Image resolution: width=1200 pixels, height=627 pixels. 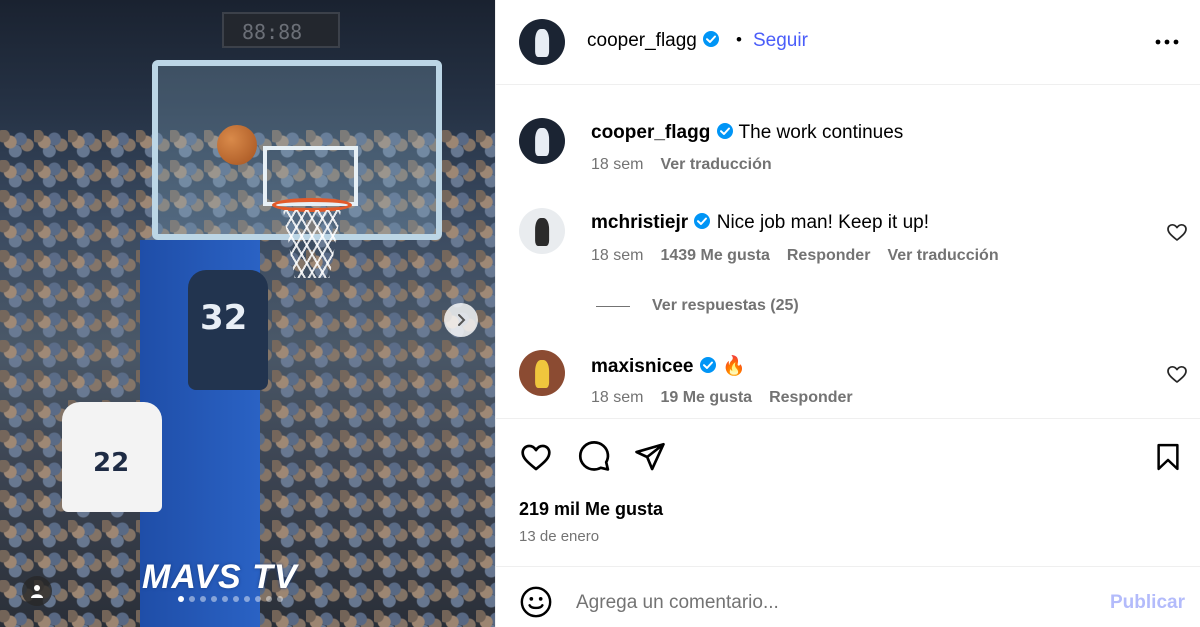 I want to click on carousel-next-button, so click(x=461, y=320).